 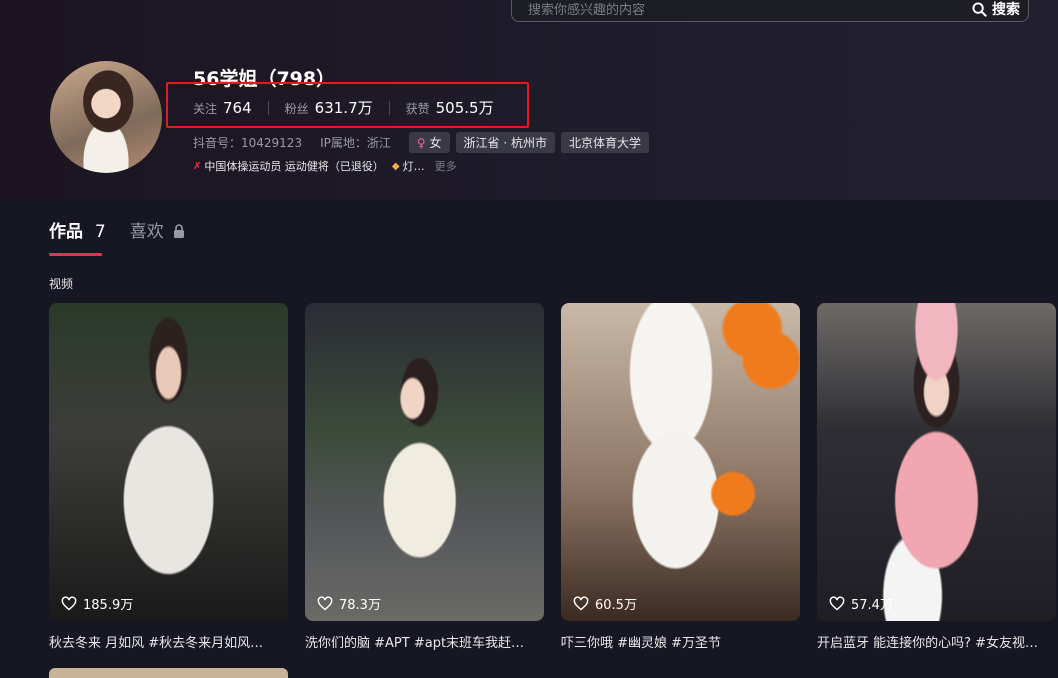 I want to click on tab-likes: 喜欢, so click(x=157, y=236).